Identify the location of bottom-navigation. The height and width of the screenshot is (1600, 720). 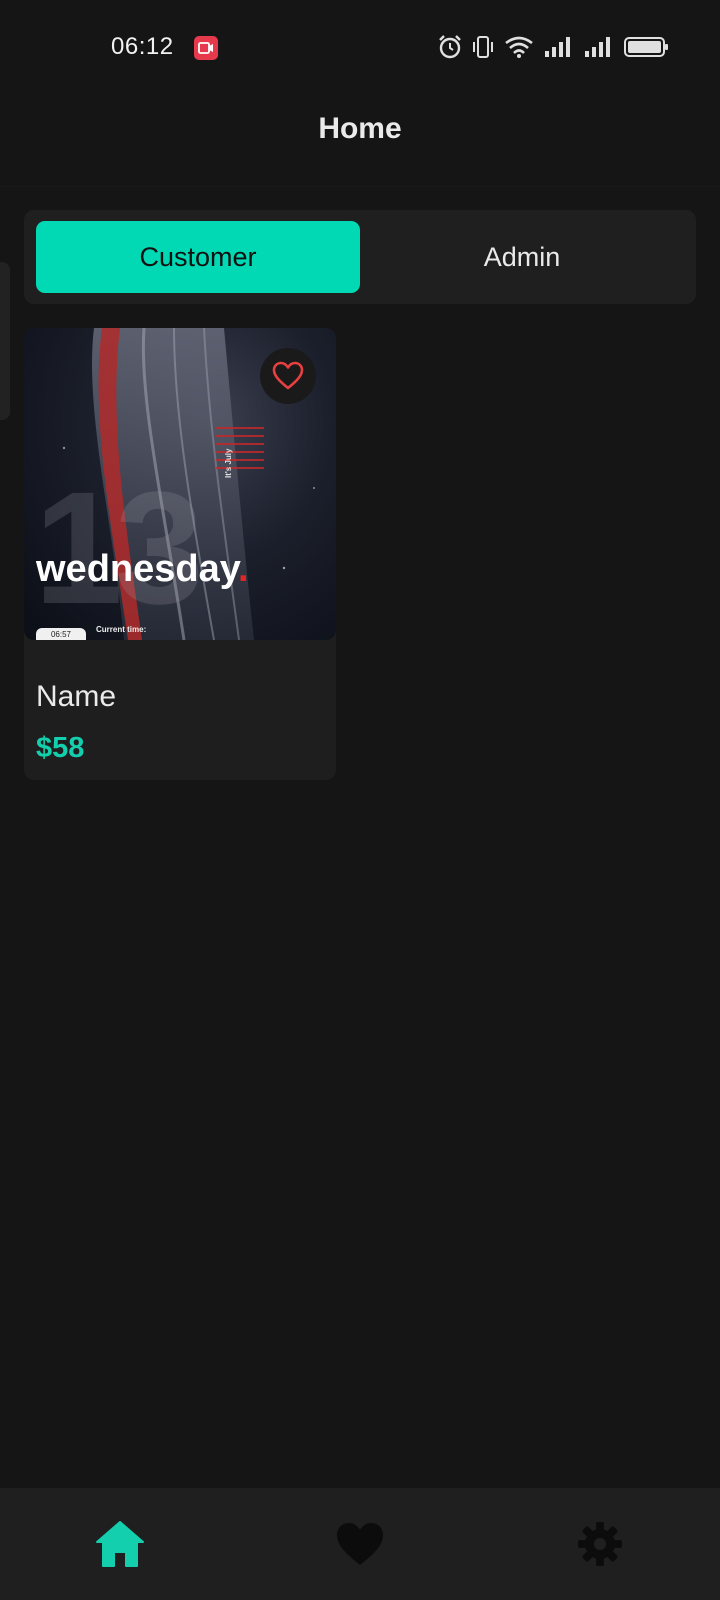
(360, 1544).